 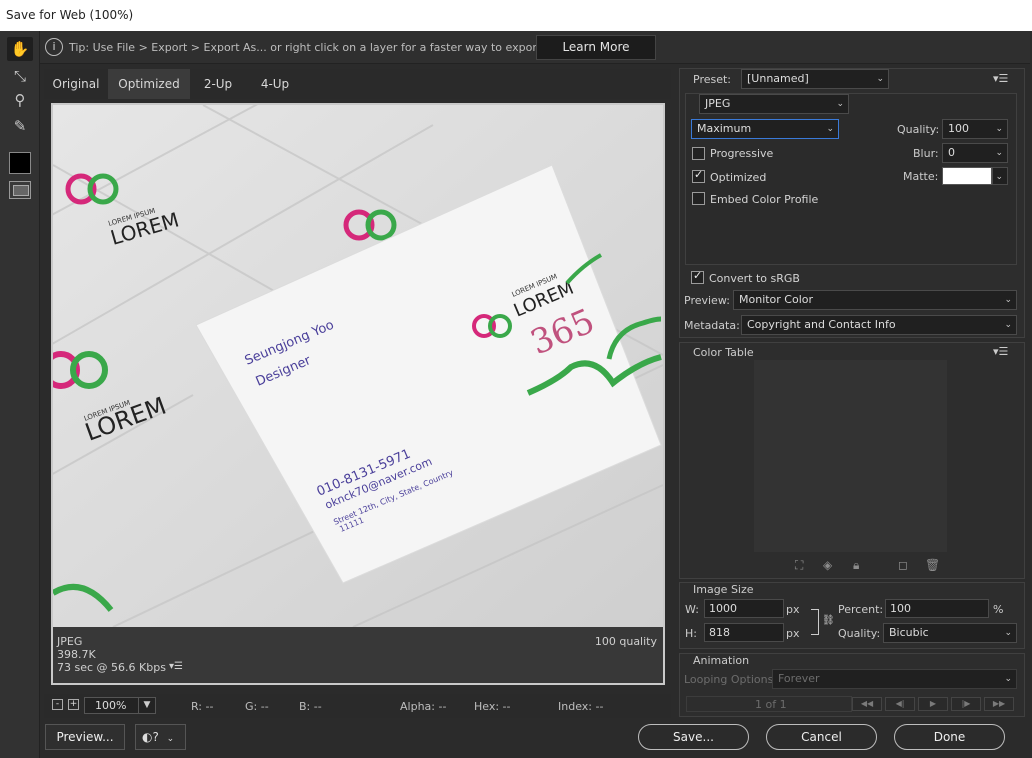 I want to click on preset-dropdown: [Unnamed] ⌄, so click(x=815, y=79).